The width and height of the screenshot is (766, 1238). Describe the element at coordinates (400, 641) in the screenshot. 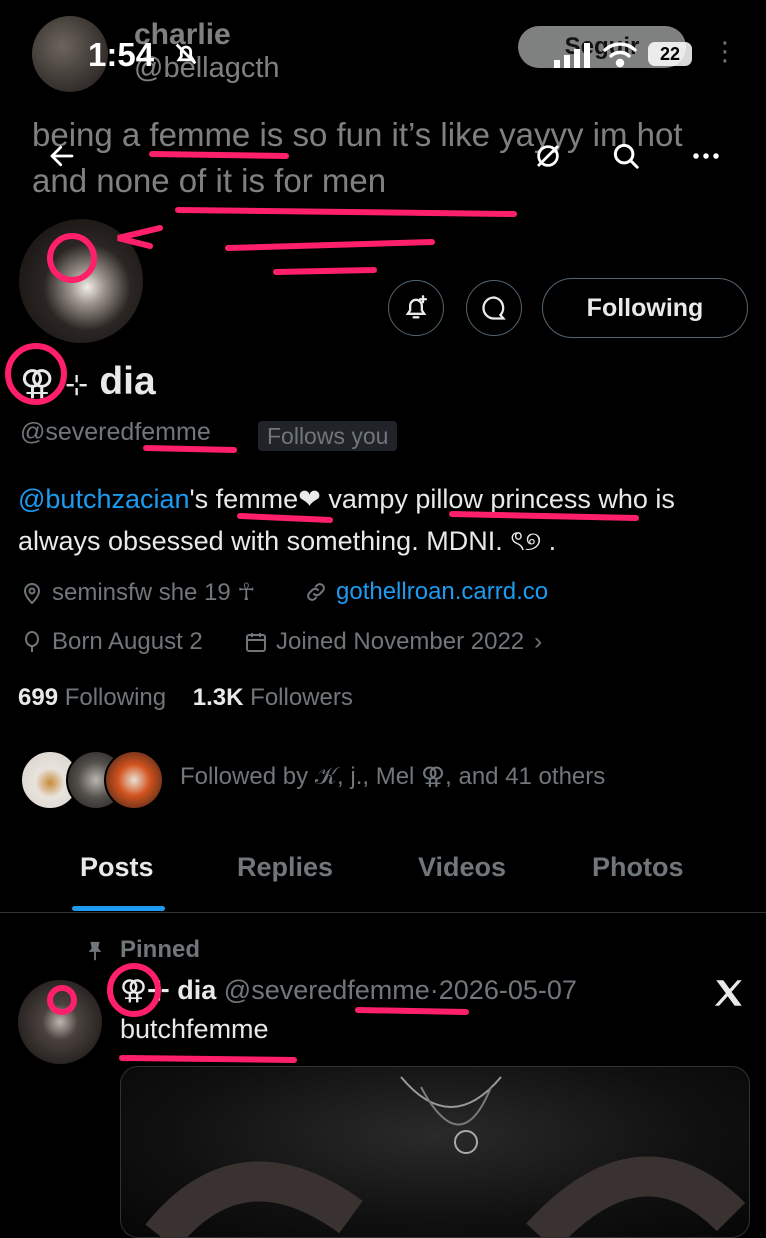

I see `joined-text: Joined November 2022` at that location.